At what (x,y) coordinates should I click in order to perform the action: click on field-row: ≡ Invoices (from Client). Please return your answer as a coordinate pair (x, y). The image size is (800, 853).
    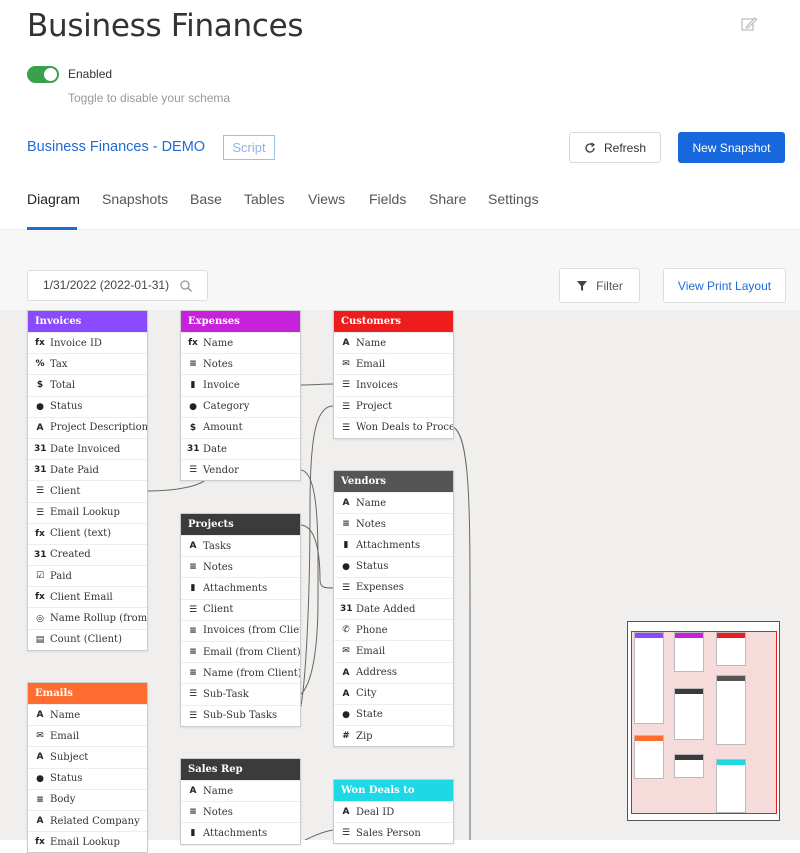
    Looking at the image, I should click on (240, 630).